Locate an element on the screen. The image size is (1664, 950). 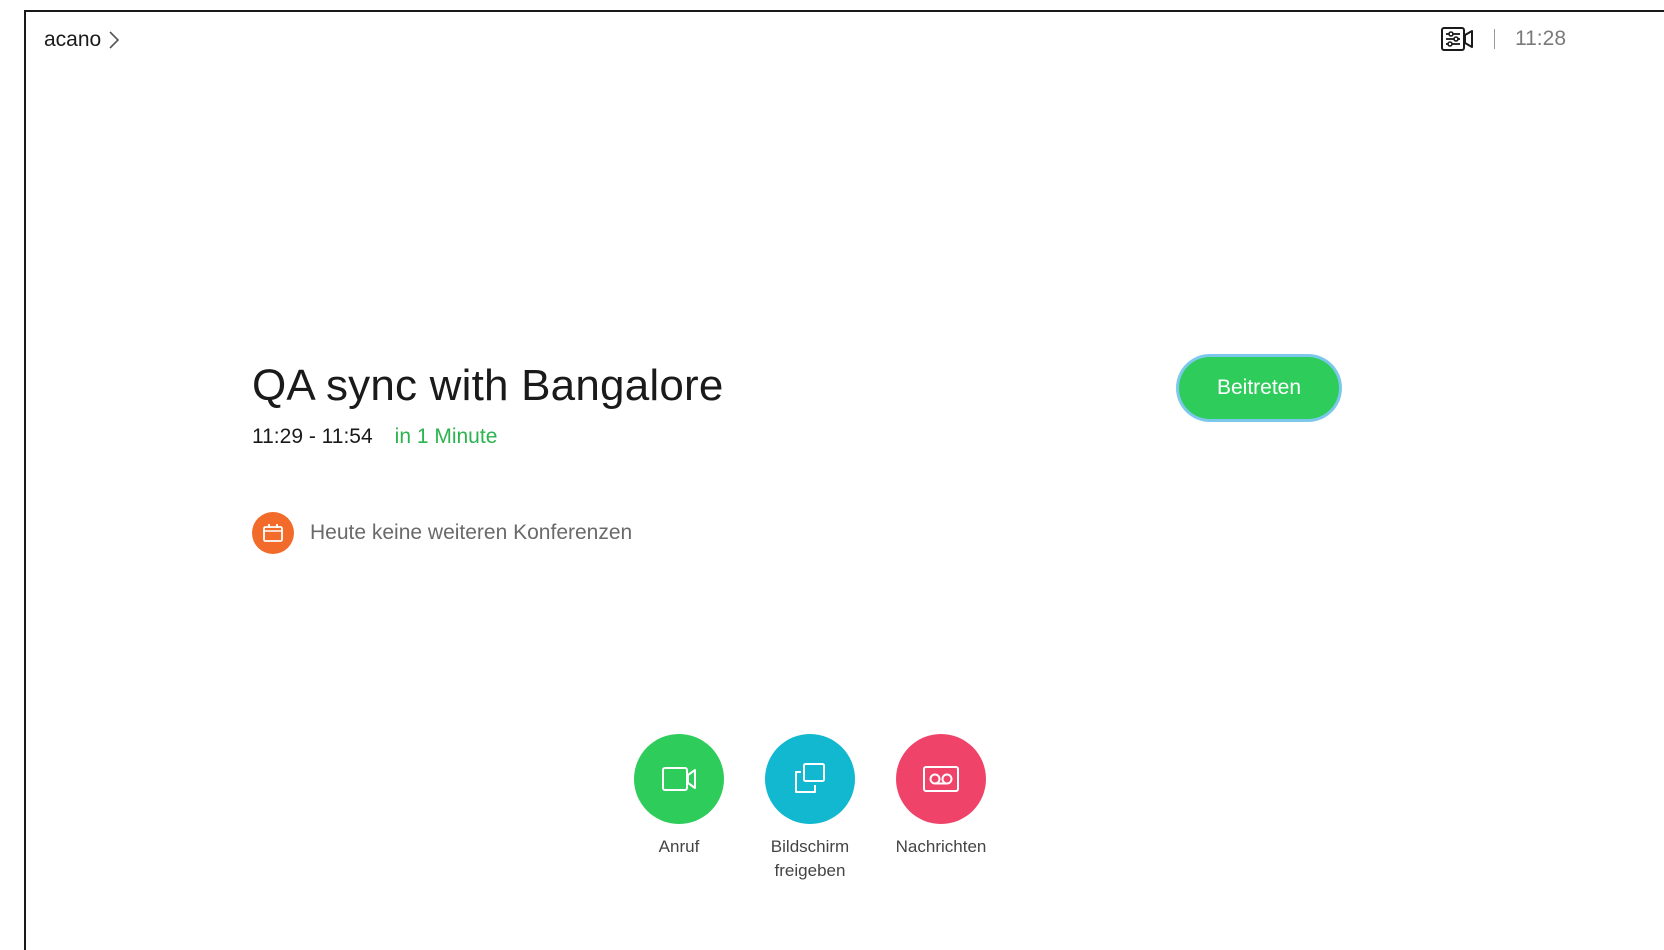
call-button: Anruf is located at coordinates (679, 808).